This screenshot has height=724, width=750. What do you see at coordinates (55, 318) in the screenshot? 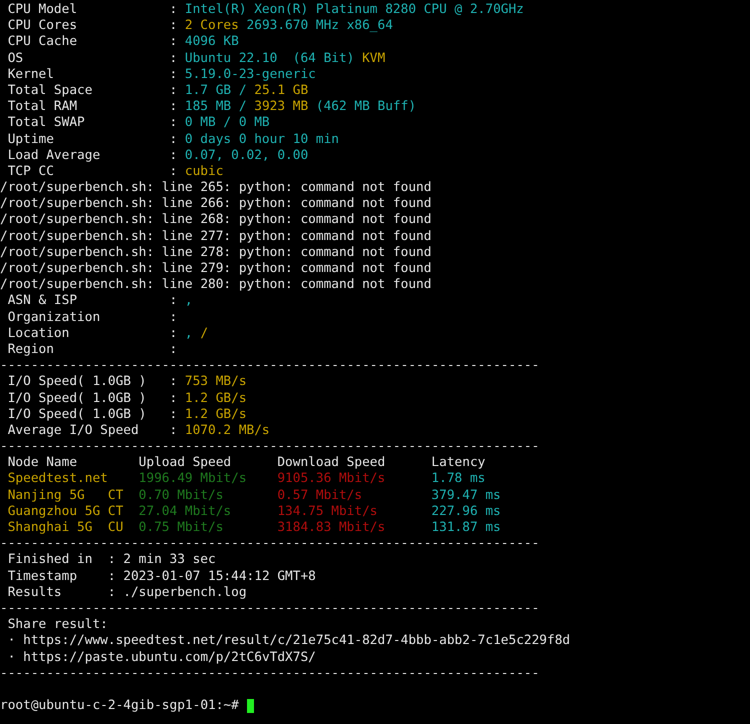
I see `field-label: Organization` at bounding box center [55, 318].